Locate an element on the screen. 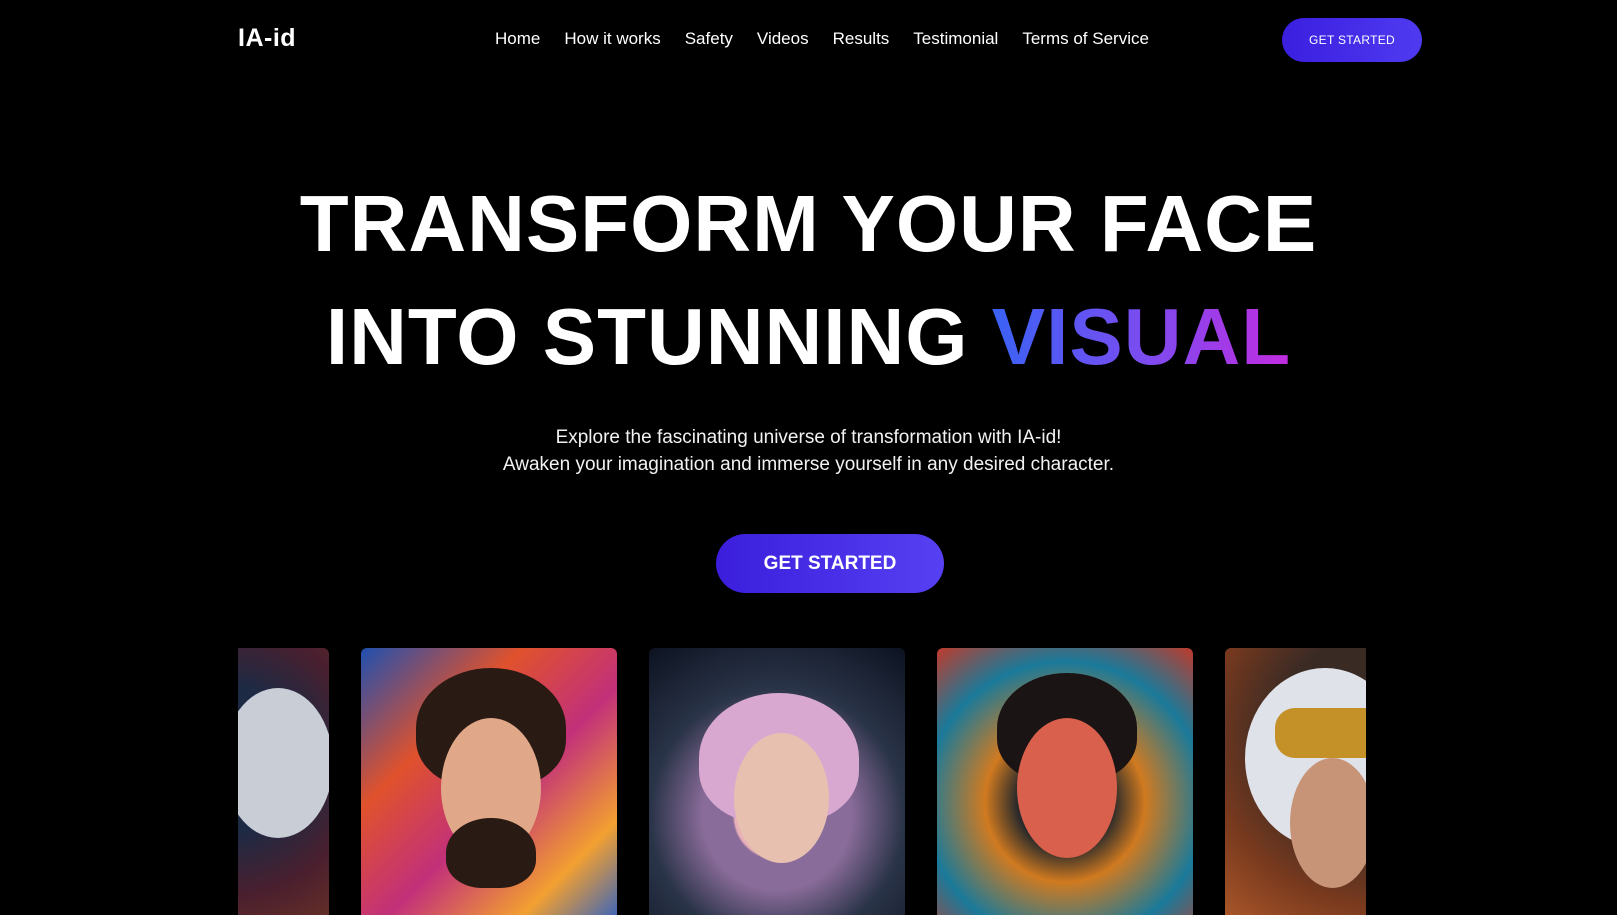 This screenshot has width=1617, height=915. gallery-card-floral-woman is located at coordinates (1065, 781).